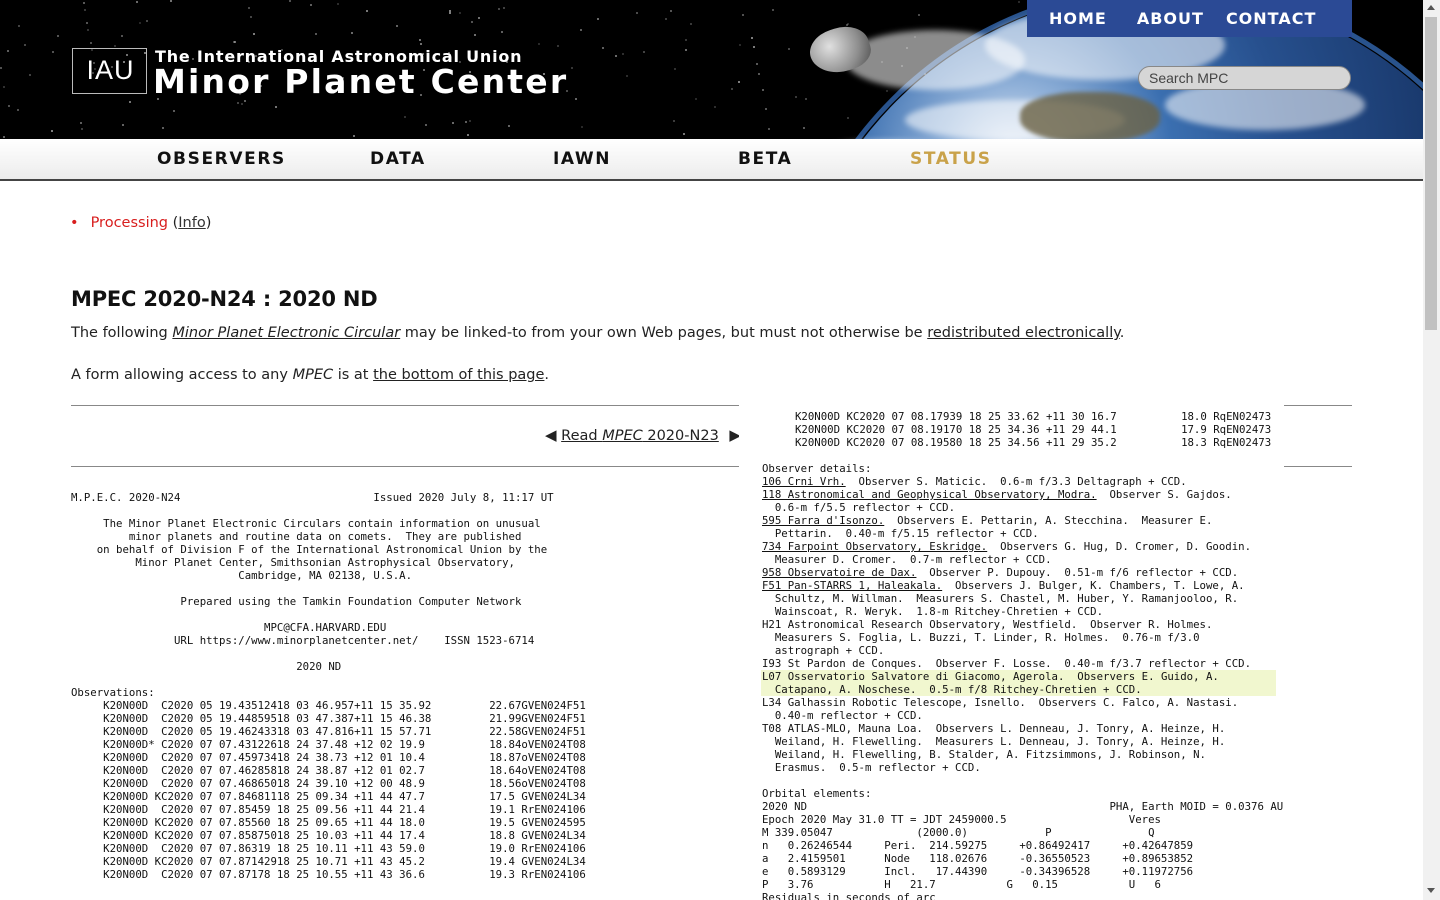 The height and width of the screenshot is (900, 1440). I want to click on observer-code-4: 734 Farpoint Observatory, Eskridge., so click(874, 546).